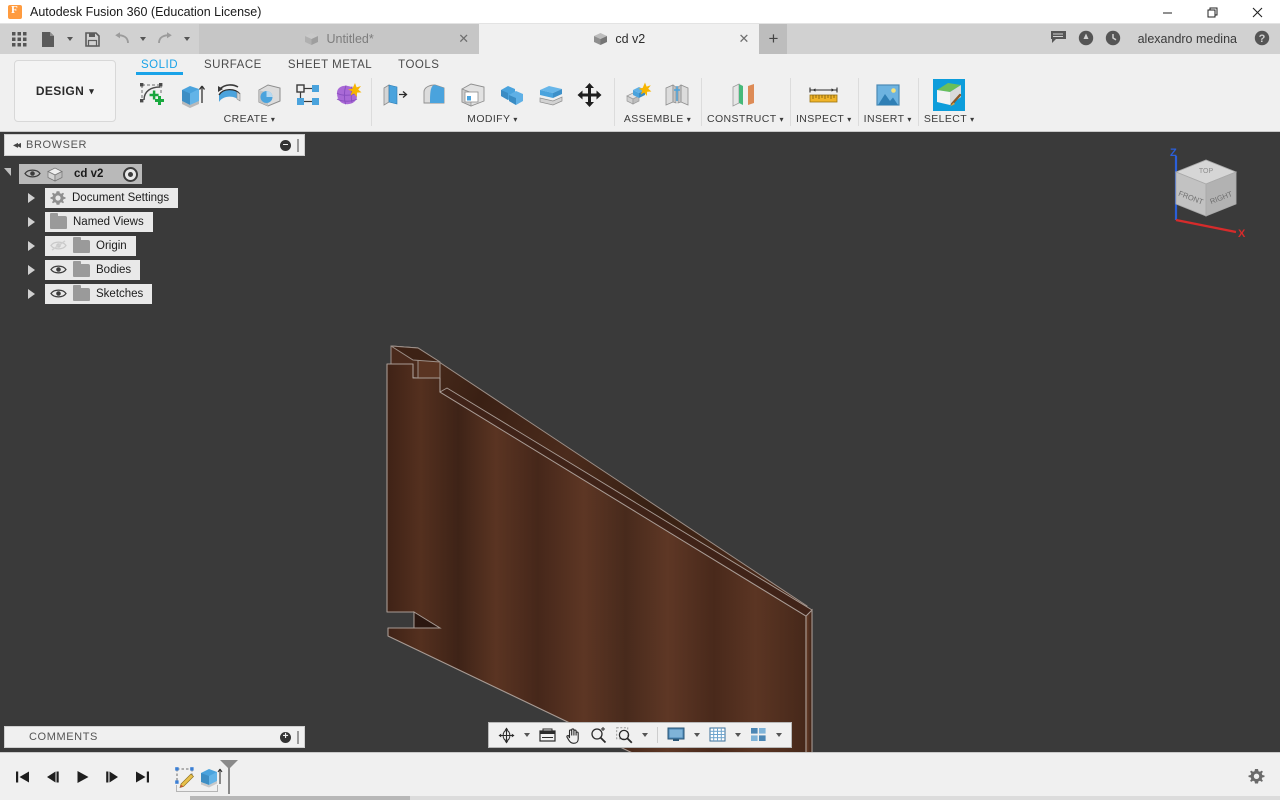 Image resolution: width=1280 pixels, height=800 pixels. I want to click on tree-row-document-settings: Document Settings, so click(152, 198).